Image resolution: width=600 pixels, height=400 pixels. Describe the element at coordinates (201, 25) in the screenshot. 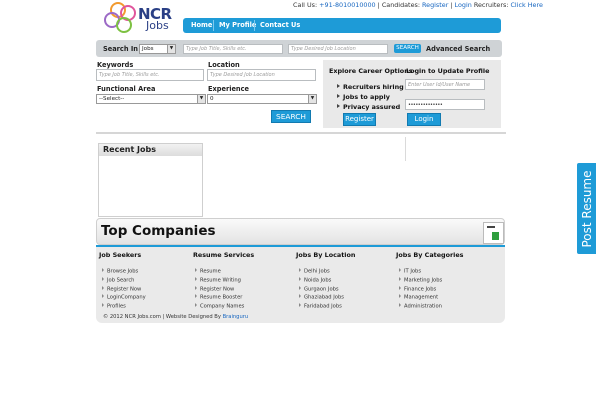

I see `nav-home: Home` at that location.